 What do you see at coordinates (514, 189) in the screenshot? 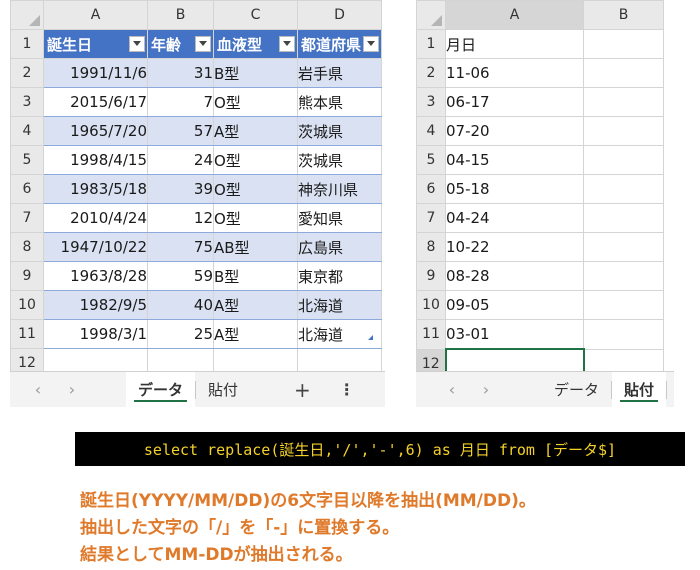
I see `month-day-cell: 05-18` at bounding box center [514, 189].